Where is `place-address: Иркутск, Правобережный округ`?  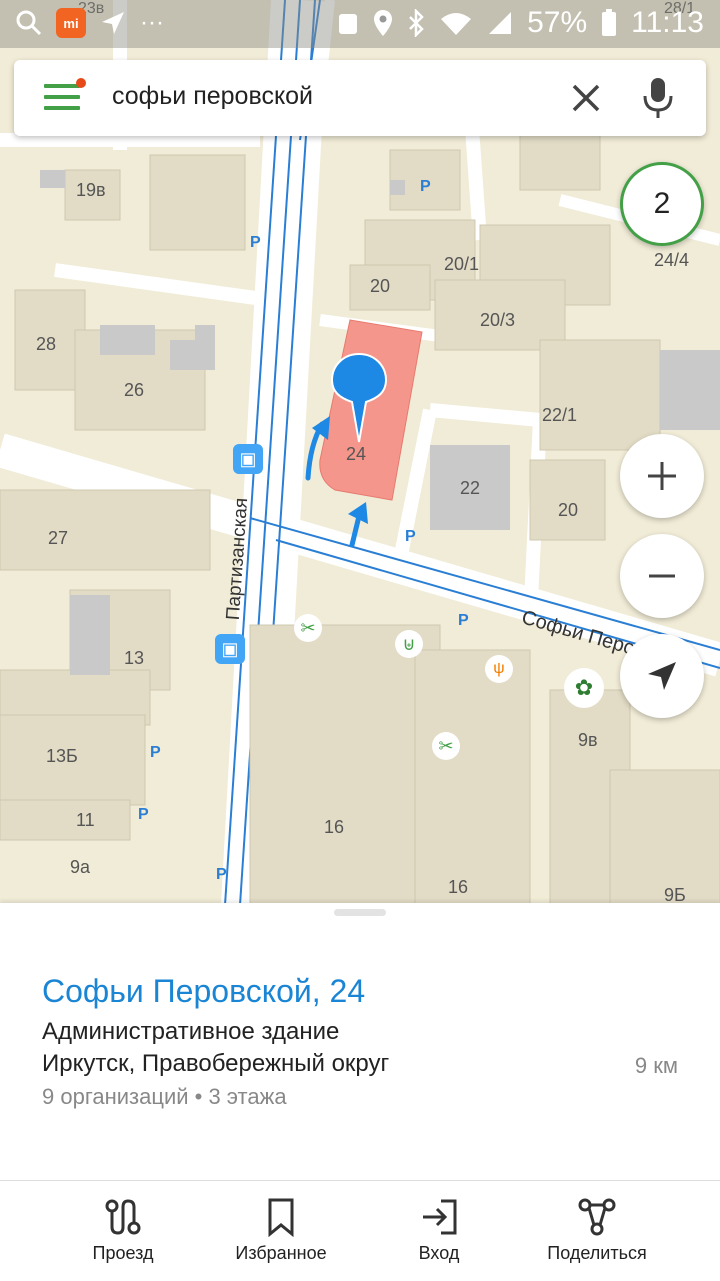
place-address: Иркутск, Правобережный округ is located at coordinates (216, 1063).